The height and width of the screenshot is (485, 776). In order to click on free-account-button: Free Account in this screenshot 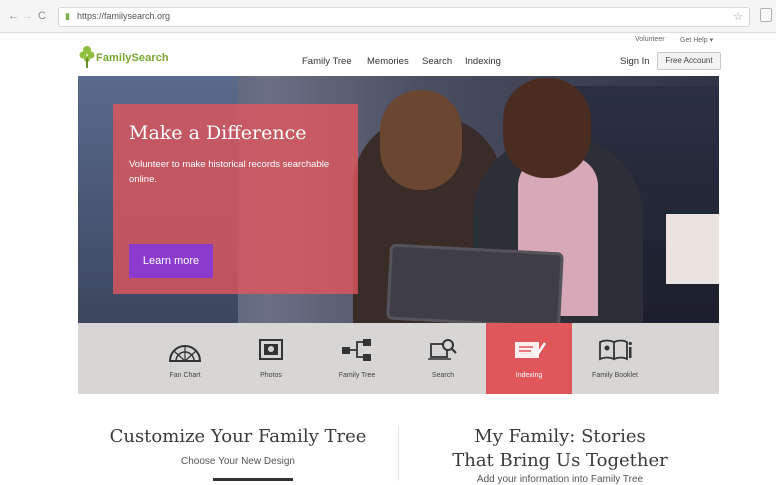, I will do `click(689, 61)`.